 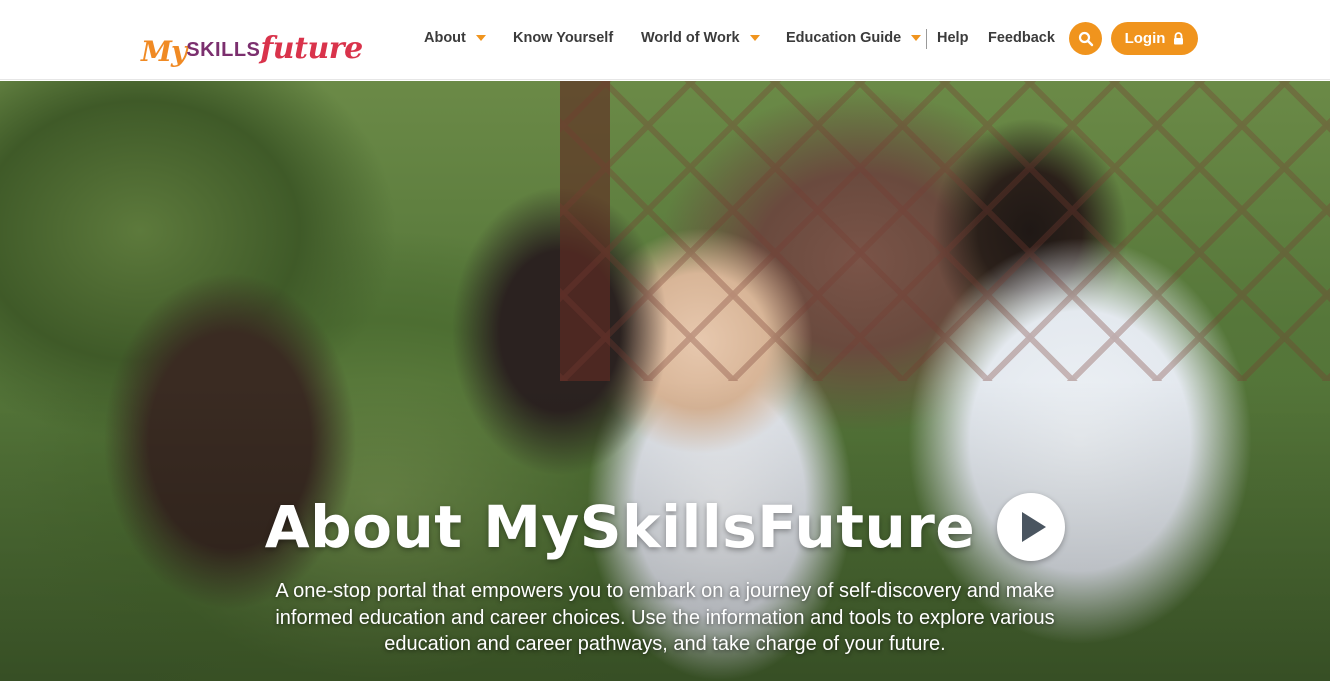 I want to click on nav-help: Help, so click(x=952, y=38).